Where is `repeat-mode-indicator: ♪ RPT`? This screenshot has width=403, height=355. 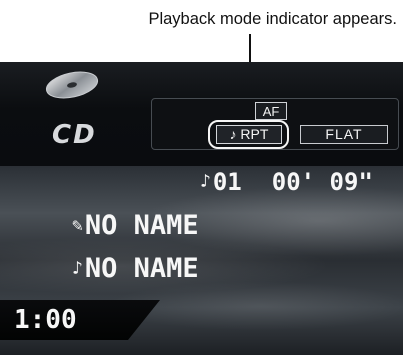 repeat-mode-indicator: ♪ RPT is located at coordinates (249, 134).